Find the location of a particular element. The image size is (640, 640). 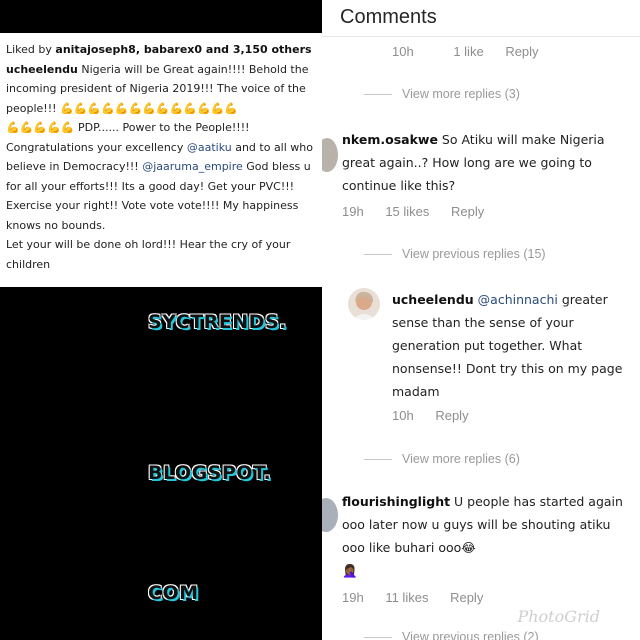

comment-likes-link: 15 likes is located at coordinates (407, 211).